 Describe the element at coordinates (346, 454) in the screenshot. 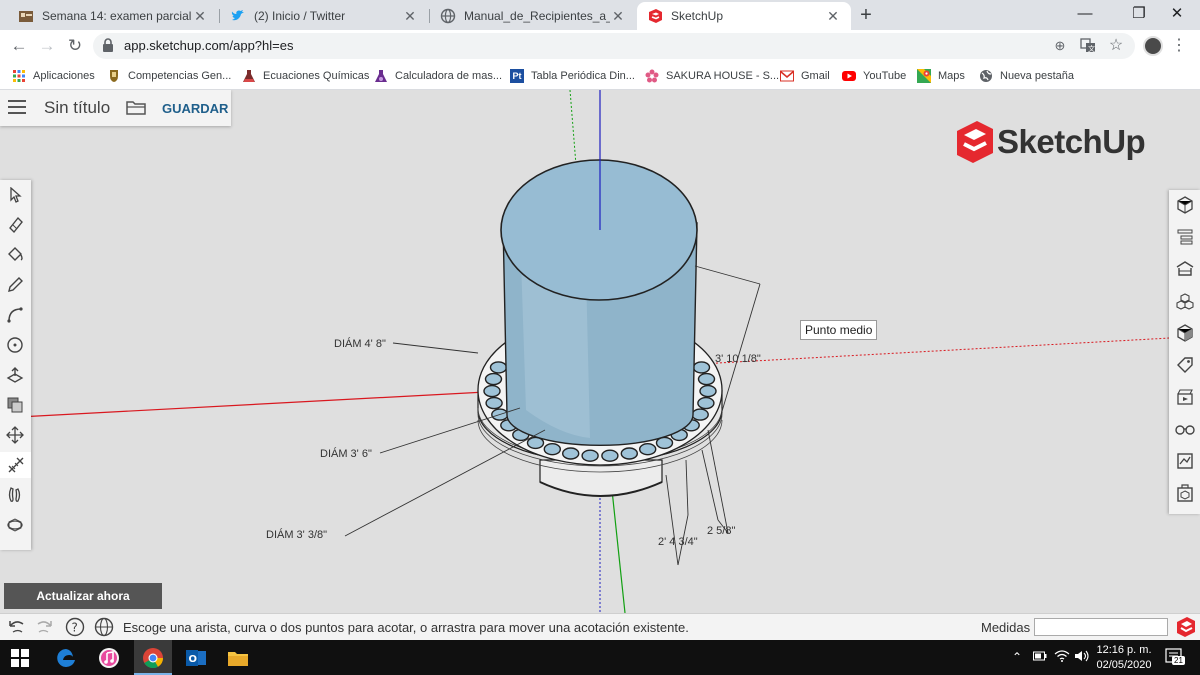

I see `dimension-label-diam-mid: DIÁM 3' 6"` at that location.